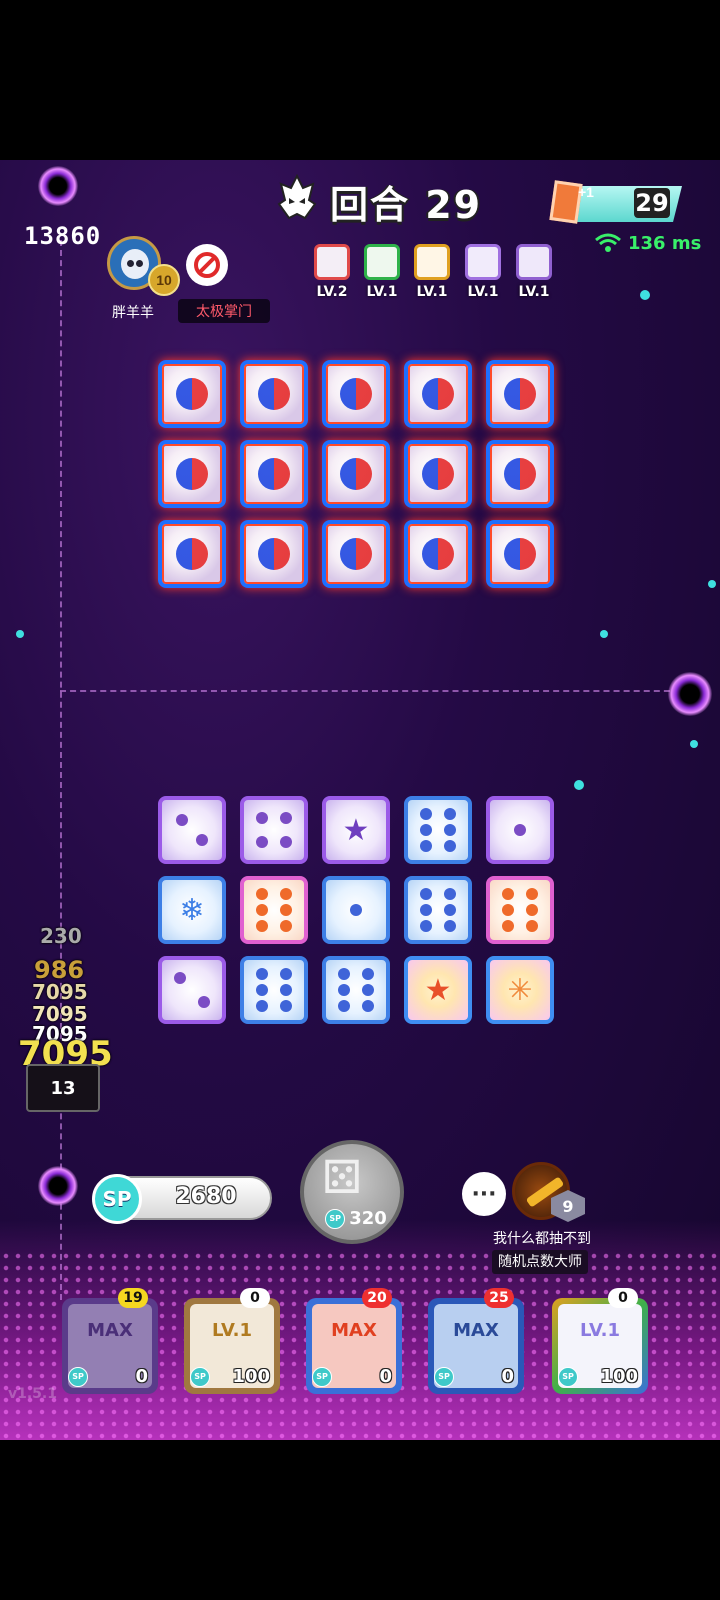 The image size is (720, 1600). Describe the element at coordinates (133, 1298) in the screenshot. I see `slot-count: 19` at that location.